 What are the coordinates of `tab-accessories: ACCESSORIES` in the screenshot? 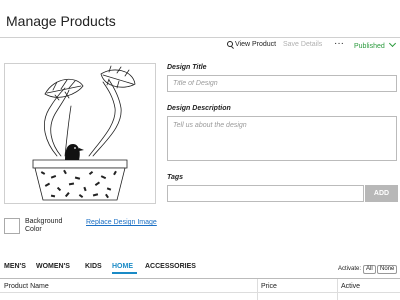 It's located at (170, 266).